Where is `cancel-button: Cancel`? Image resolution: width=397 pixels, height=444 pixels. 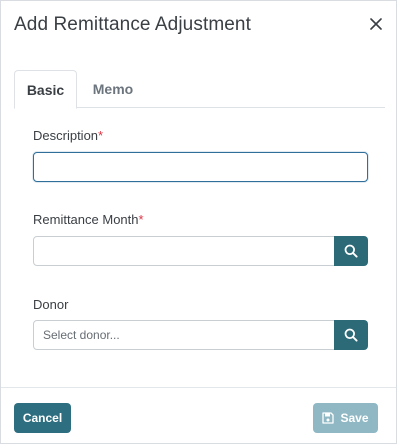
cancel-button: Cancel is located at coordinates (42, 418).